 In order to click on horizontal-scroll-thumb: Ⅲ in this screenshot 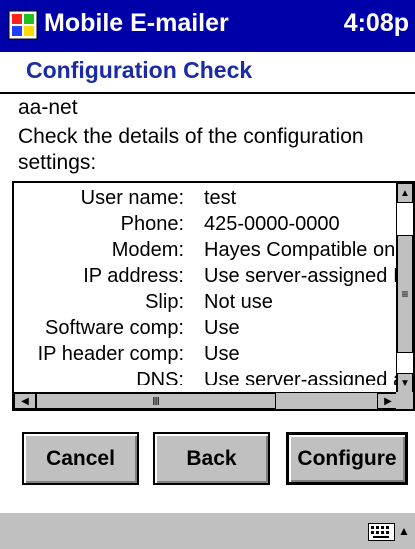, I will do `click(156, 401)`.